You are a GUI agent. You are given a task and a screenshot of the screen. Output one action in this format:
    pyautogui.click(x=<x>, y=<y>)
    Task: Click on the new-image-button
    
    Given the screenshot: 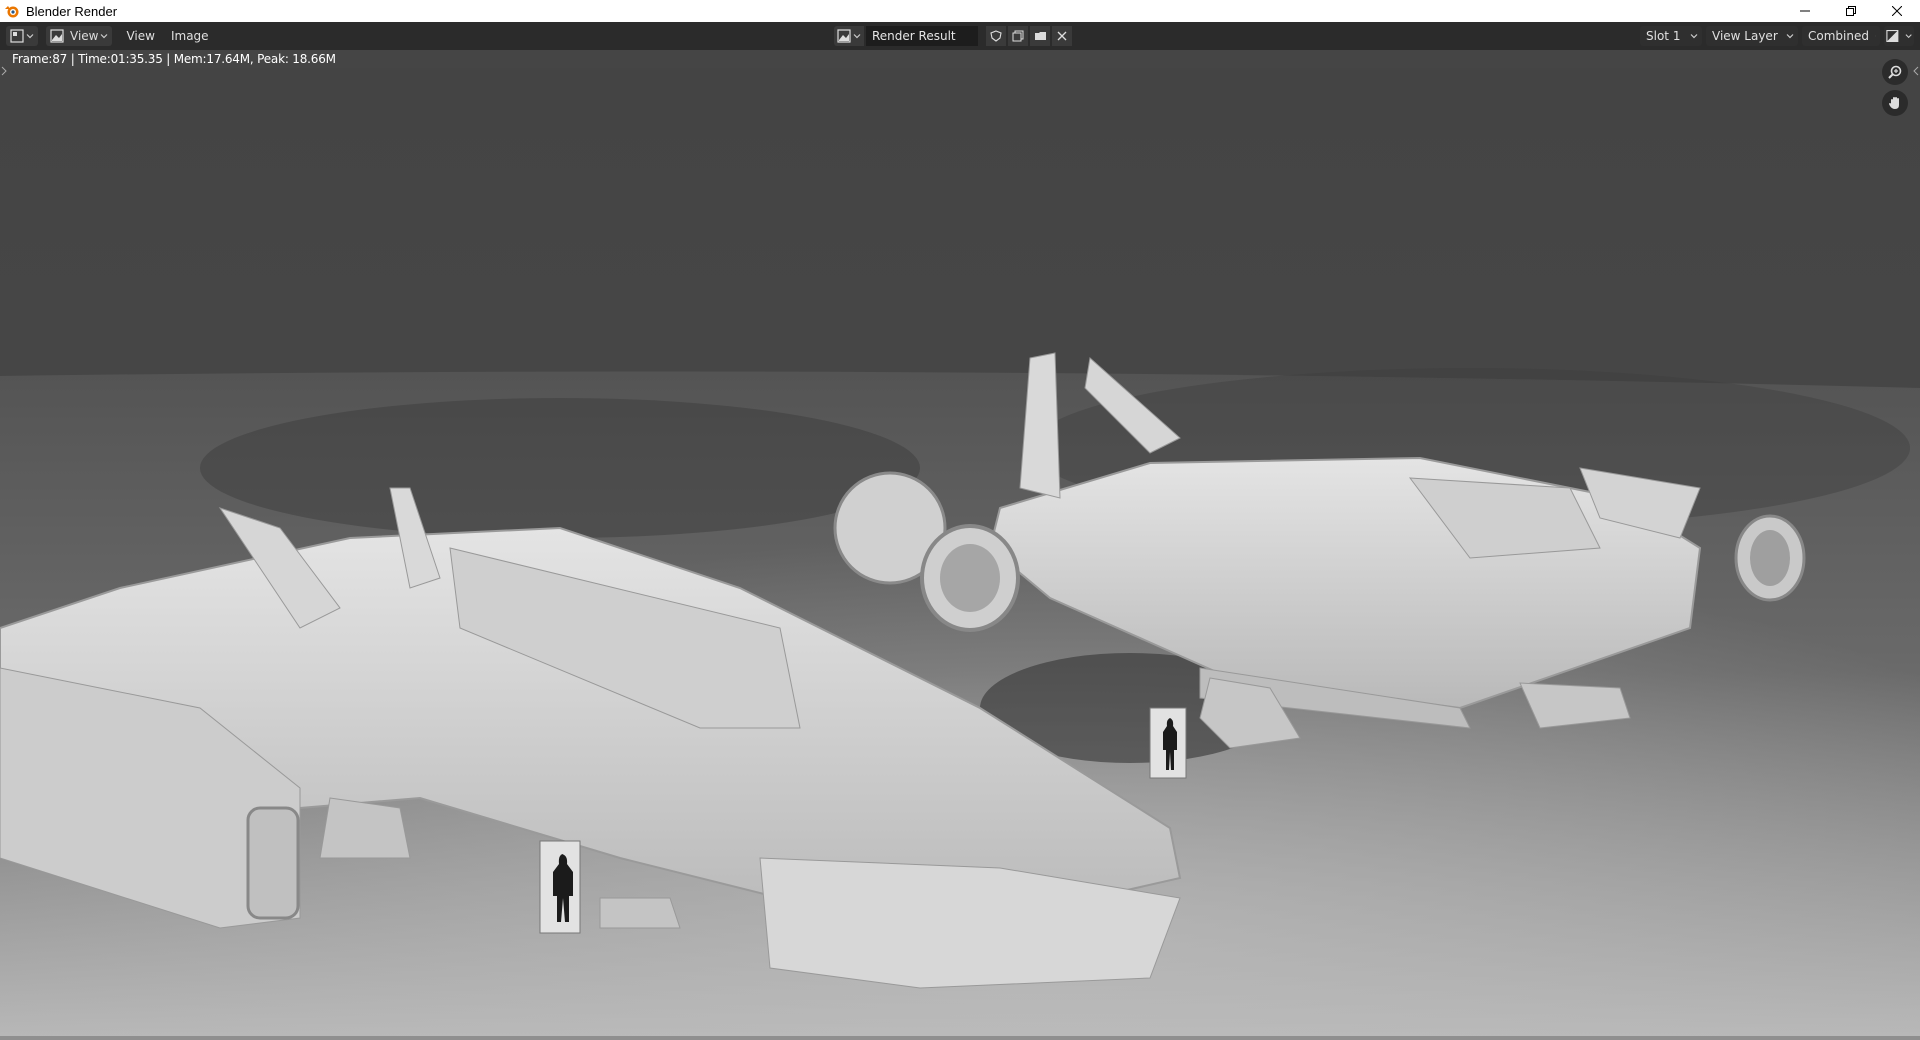 What is the action you would take?
    pyautogui.click(x=1018, y=36)
    